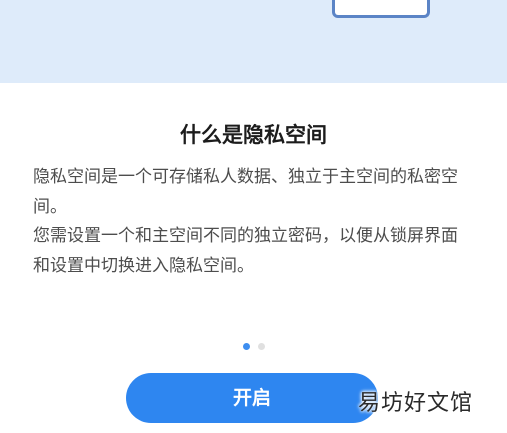  What do you see at coordinates (246, 346) in the screenshot?
I see `page-dot-active` at bounding box center [246, 346].